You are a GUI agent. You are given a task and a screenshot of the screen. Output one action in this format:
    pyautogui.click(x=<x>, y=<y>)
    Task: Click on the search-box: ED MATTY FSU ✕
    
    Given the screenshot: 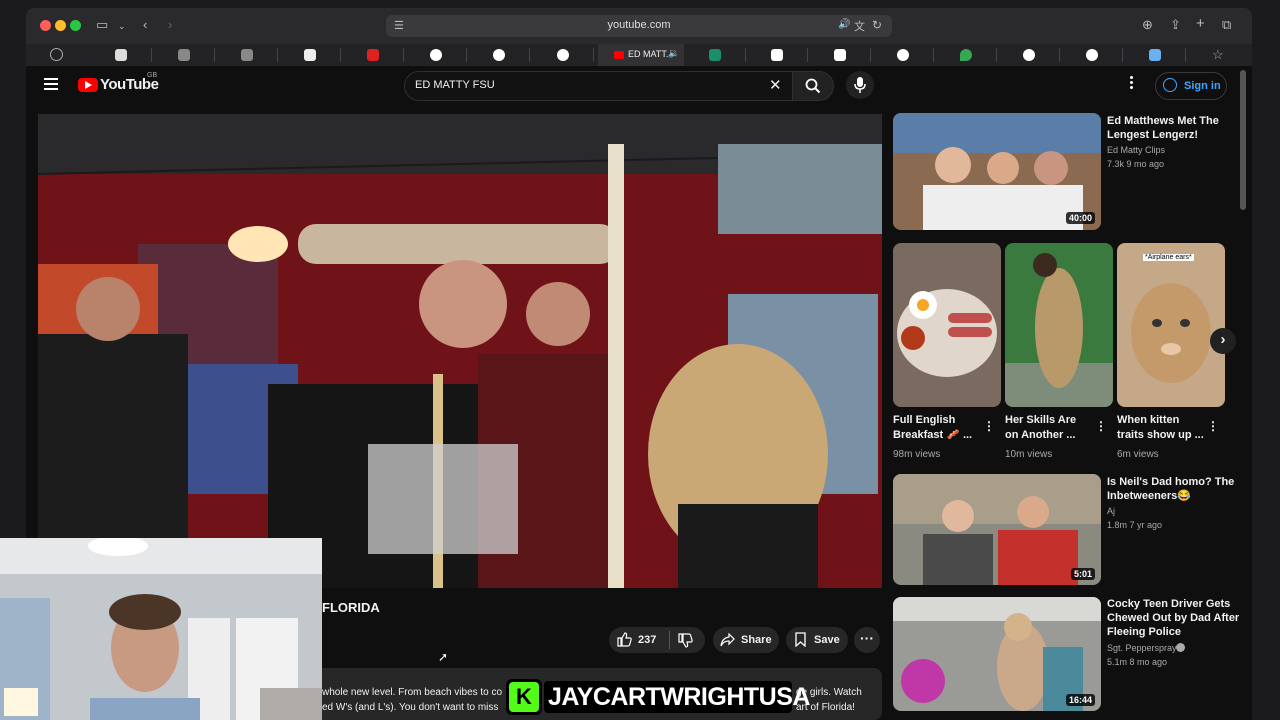 What is the action you would take?
    pyautogui.click(x=599, y=86)
    